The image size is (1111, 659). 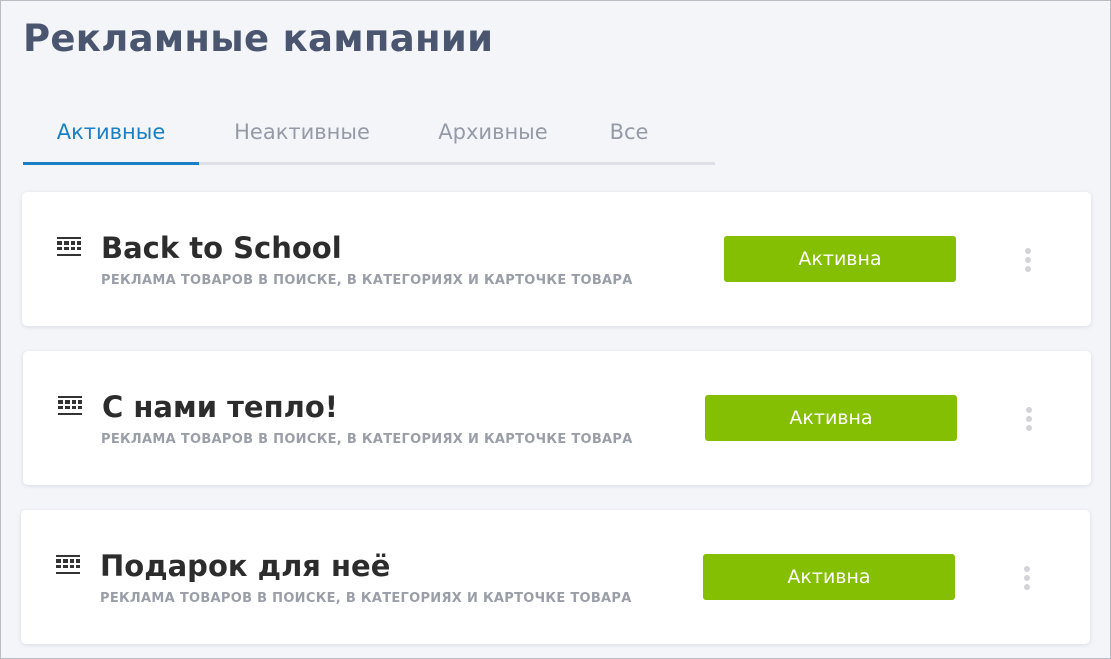 I want to click on page-title: Рекламные кампании, so click(x=258, y=38).